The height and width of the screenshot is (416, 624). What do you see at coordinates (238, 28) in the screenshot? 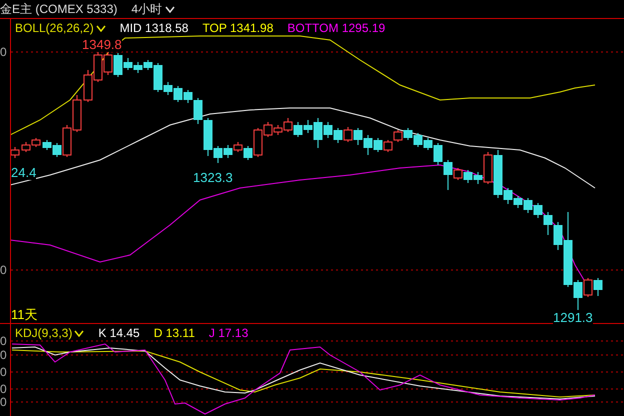
I see `indicator-reading: TOP 1341.98` at bounding box center [238, 28].